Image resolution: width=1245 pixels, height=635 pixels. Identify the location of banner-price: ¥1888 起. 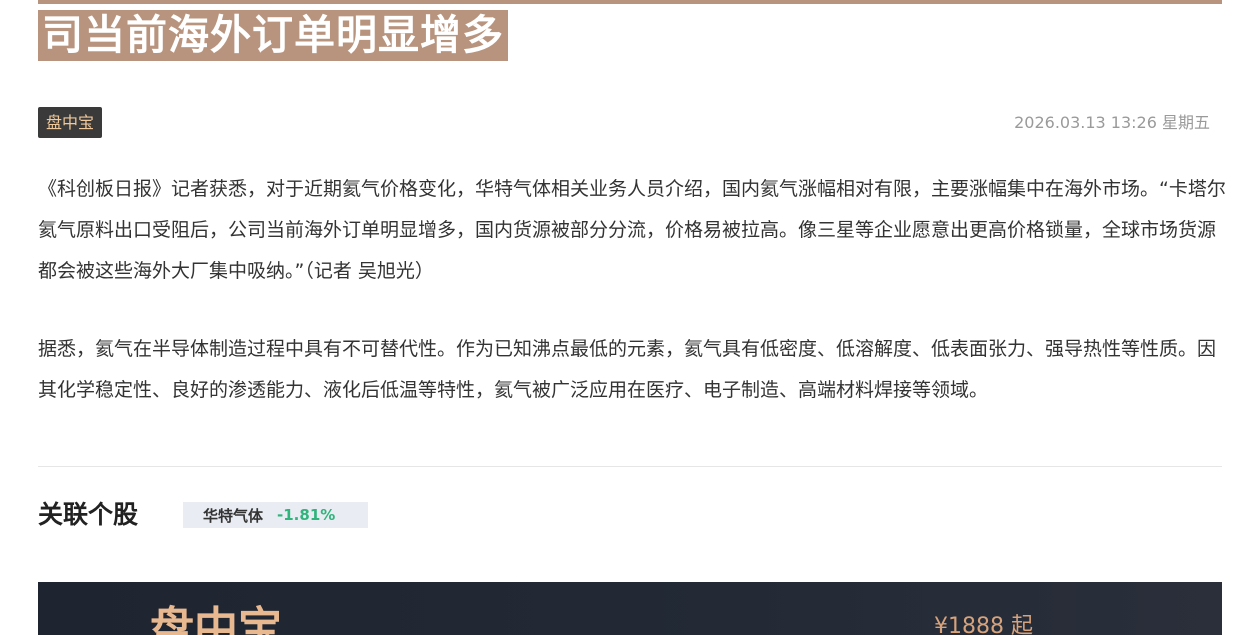
(983, 624).